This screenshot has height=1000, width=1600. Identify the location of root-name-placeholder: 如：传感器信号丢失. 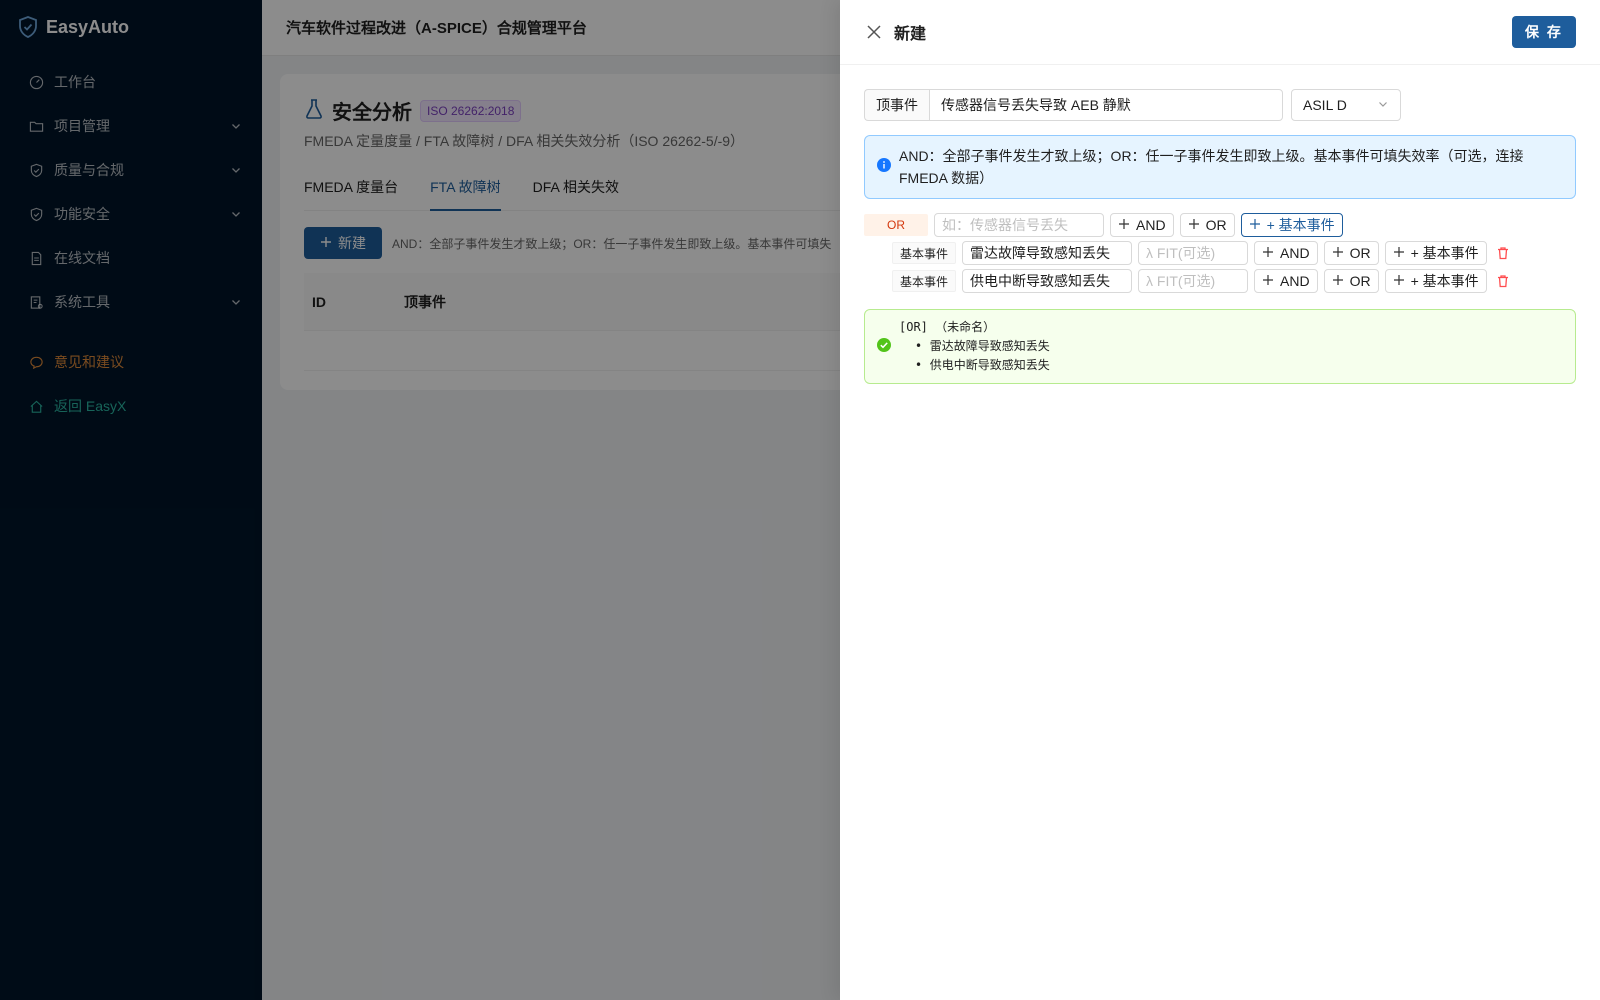
(1005, 225).